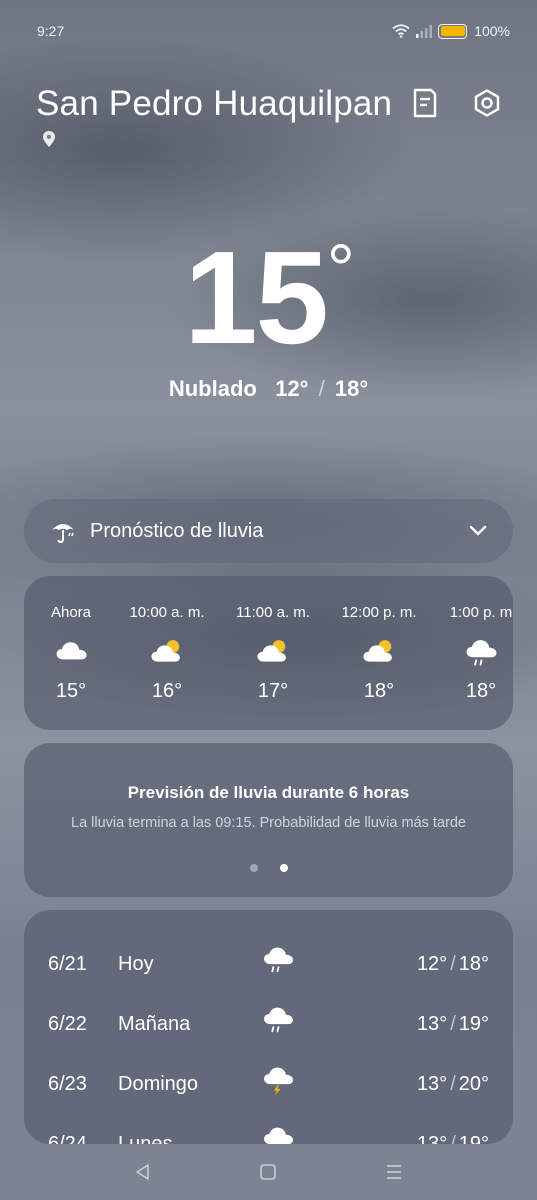  Describe the element at coordinates (424, 31) in the screenshot. I see `signal-icon` at that location.